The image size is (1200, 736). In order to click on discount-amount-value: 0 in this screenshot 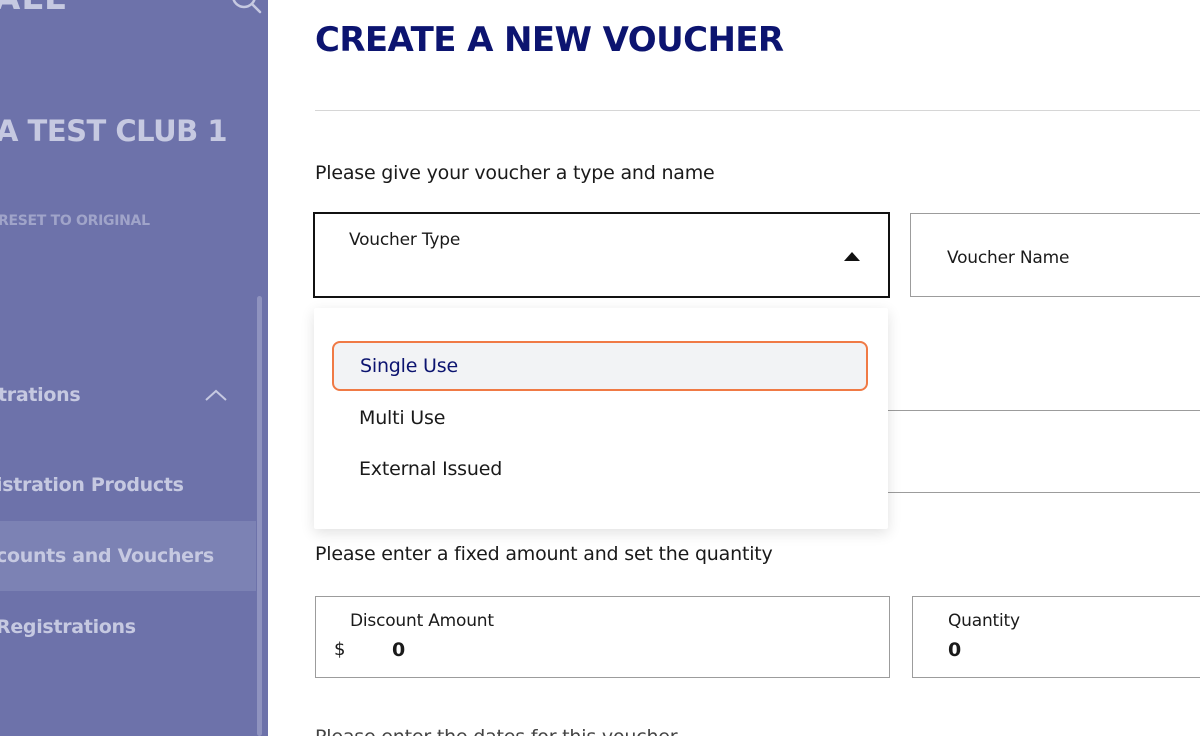, I will do `click(398, 650)`.